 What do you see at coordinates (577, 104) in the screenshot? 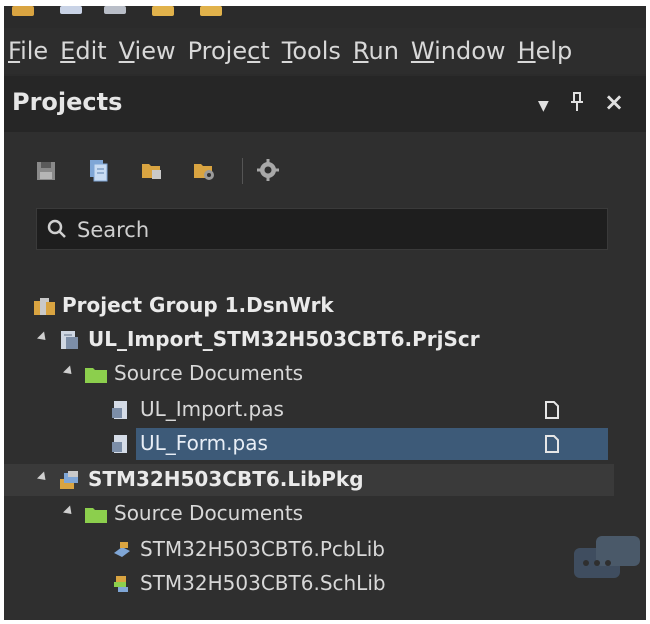
I see `pin-icon` at bounding box center [577, 104].